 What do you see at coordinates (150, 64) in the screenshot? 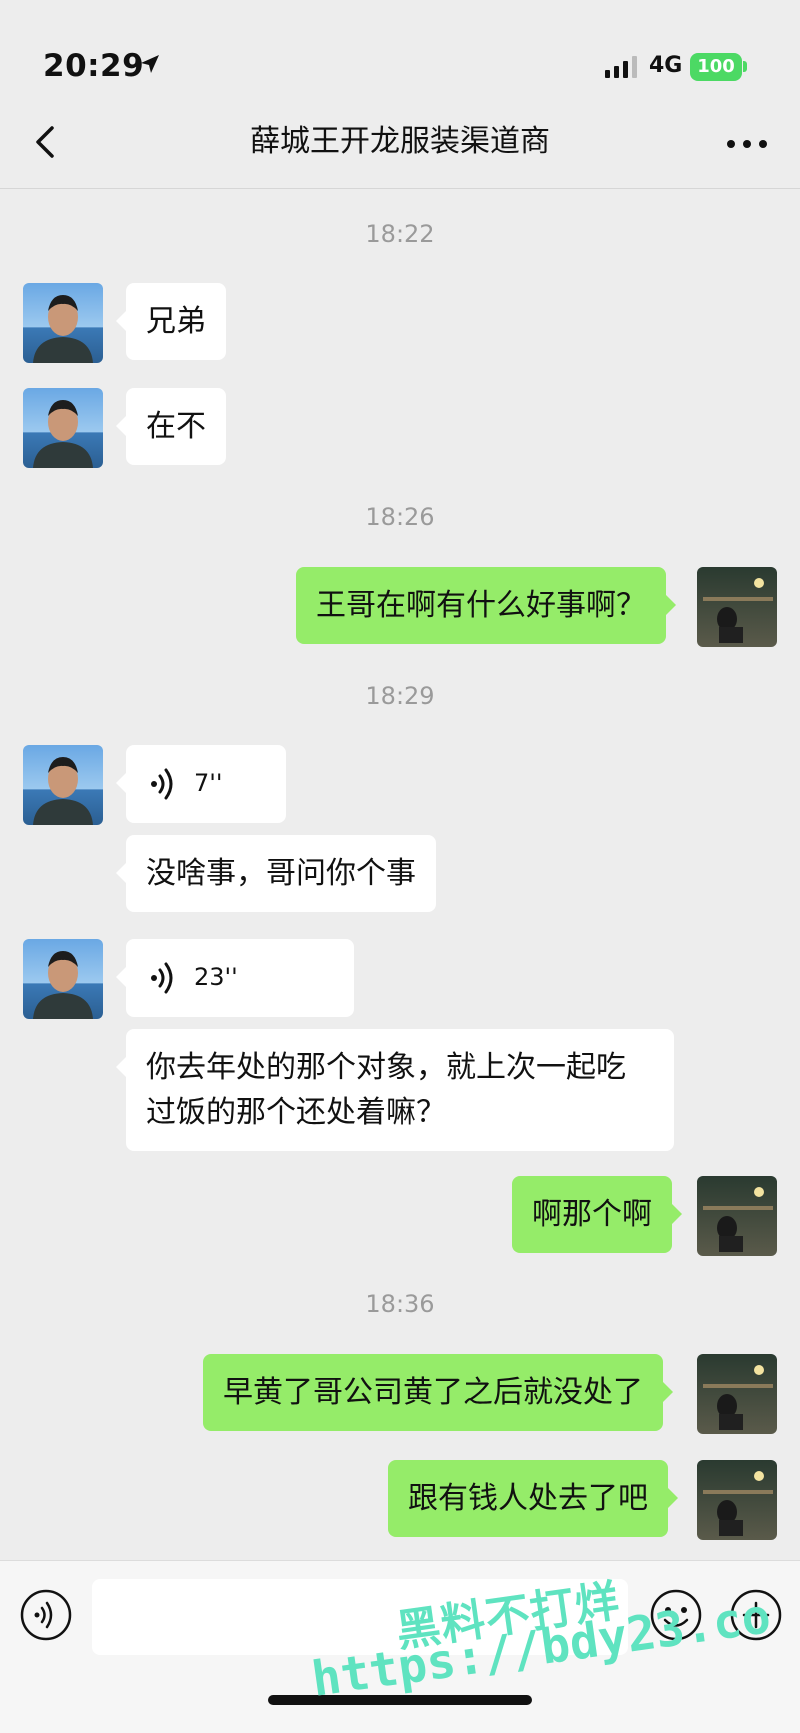
I see `location-arrow-icon` at bounding box center [150, 64].